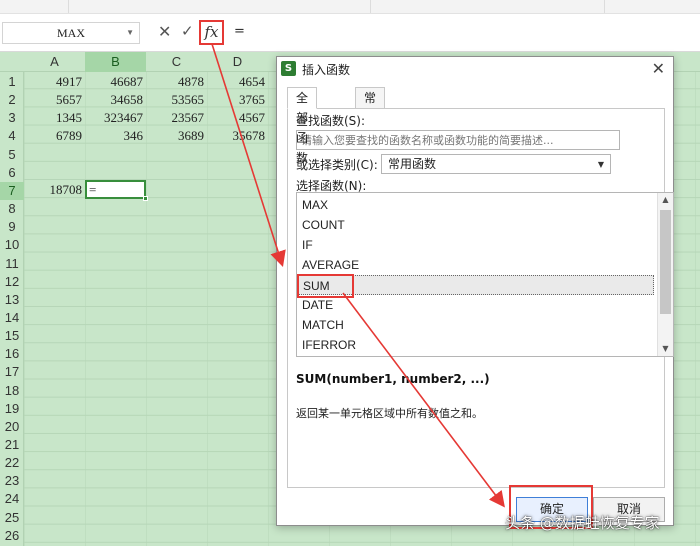  I want to click on cell-b3: 323467, so click(114, 118).